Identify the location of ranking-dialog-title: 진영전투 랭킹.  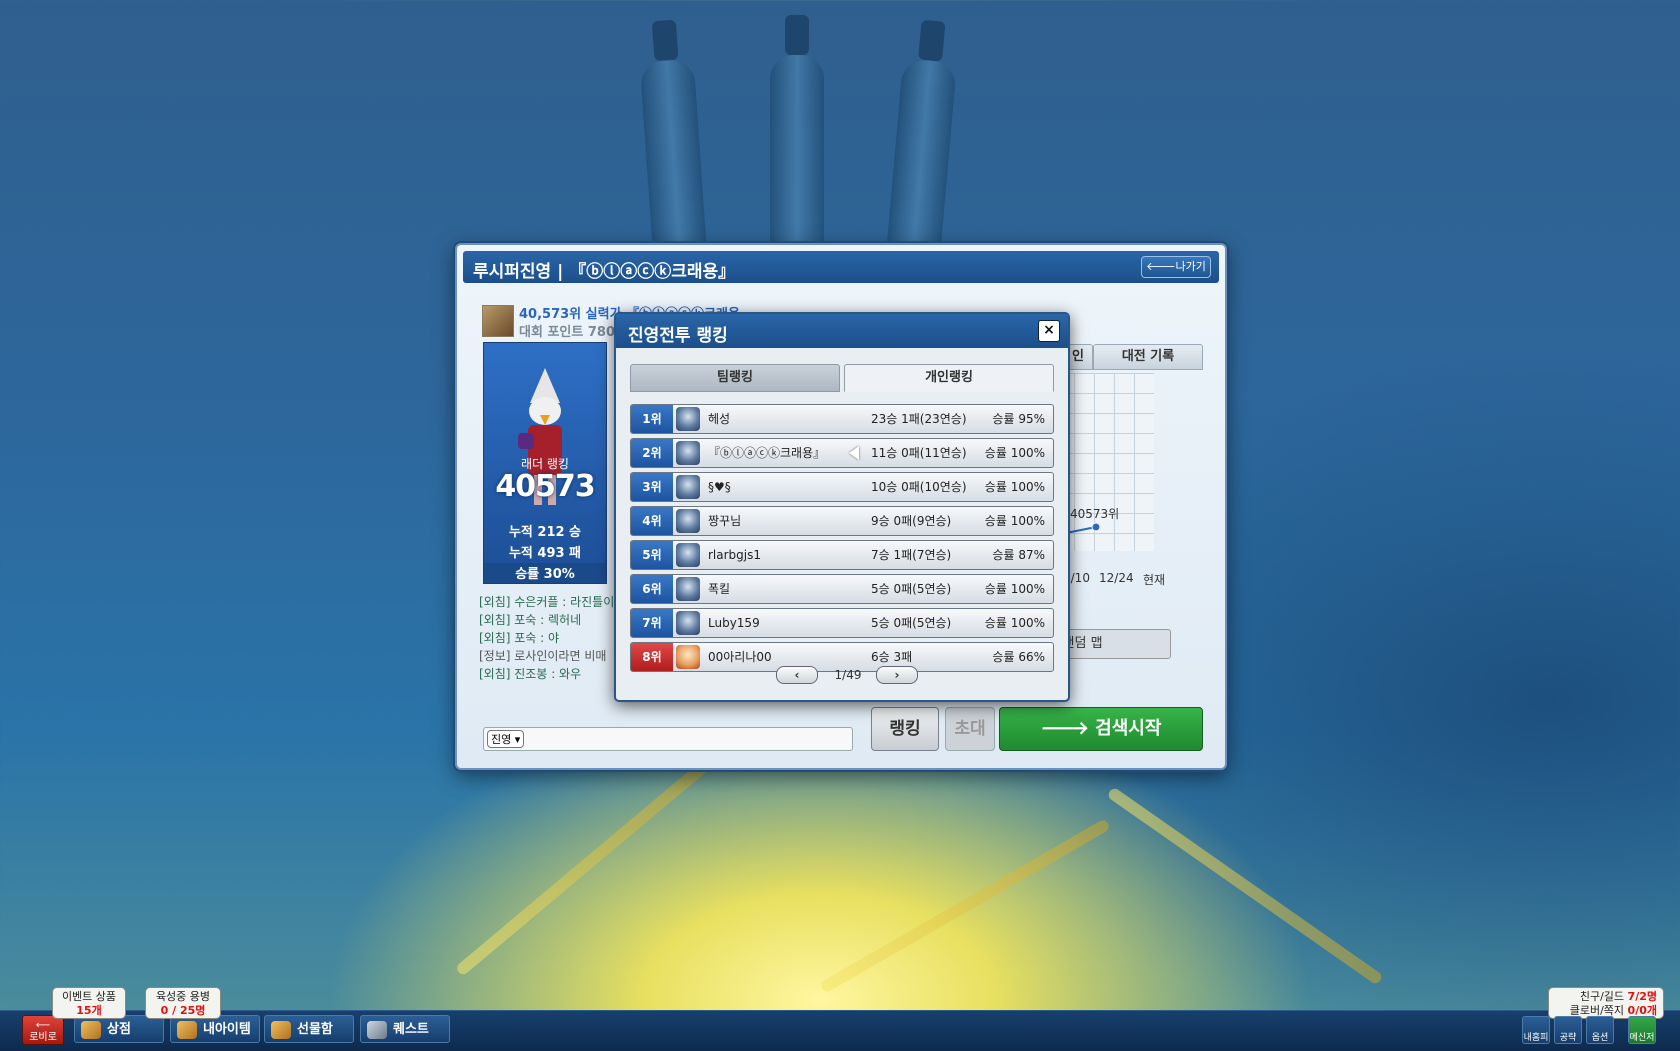
(678, 336).